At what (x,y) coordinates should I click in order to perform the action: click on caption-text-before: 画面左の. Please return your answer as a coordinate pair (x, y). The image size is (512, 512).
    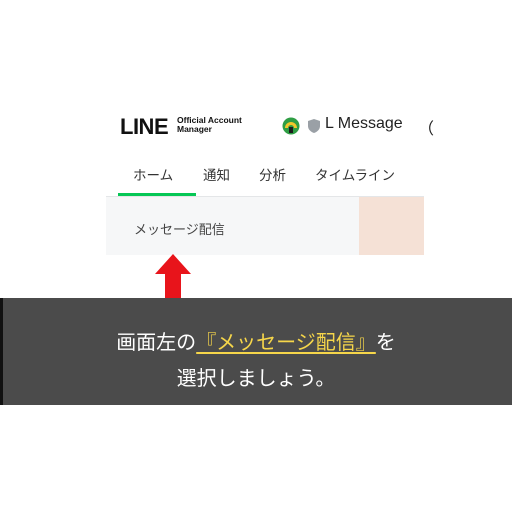
    Looking at the image, I should click on (156, 342).